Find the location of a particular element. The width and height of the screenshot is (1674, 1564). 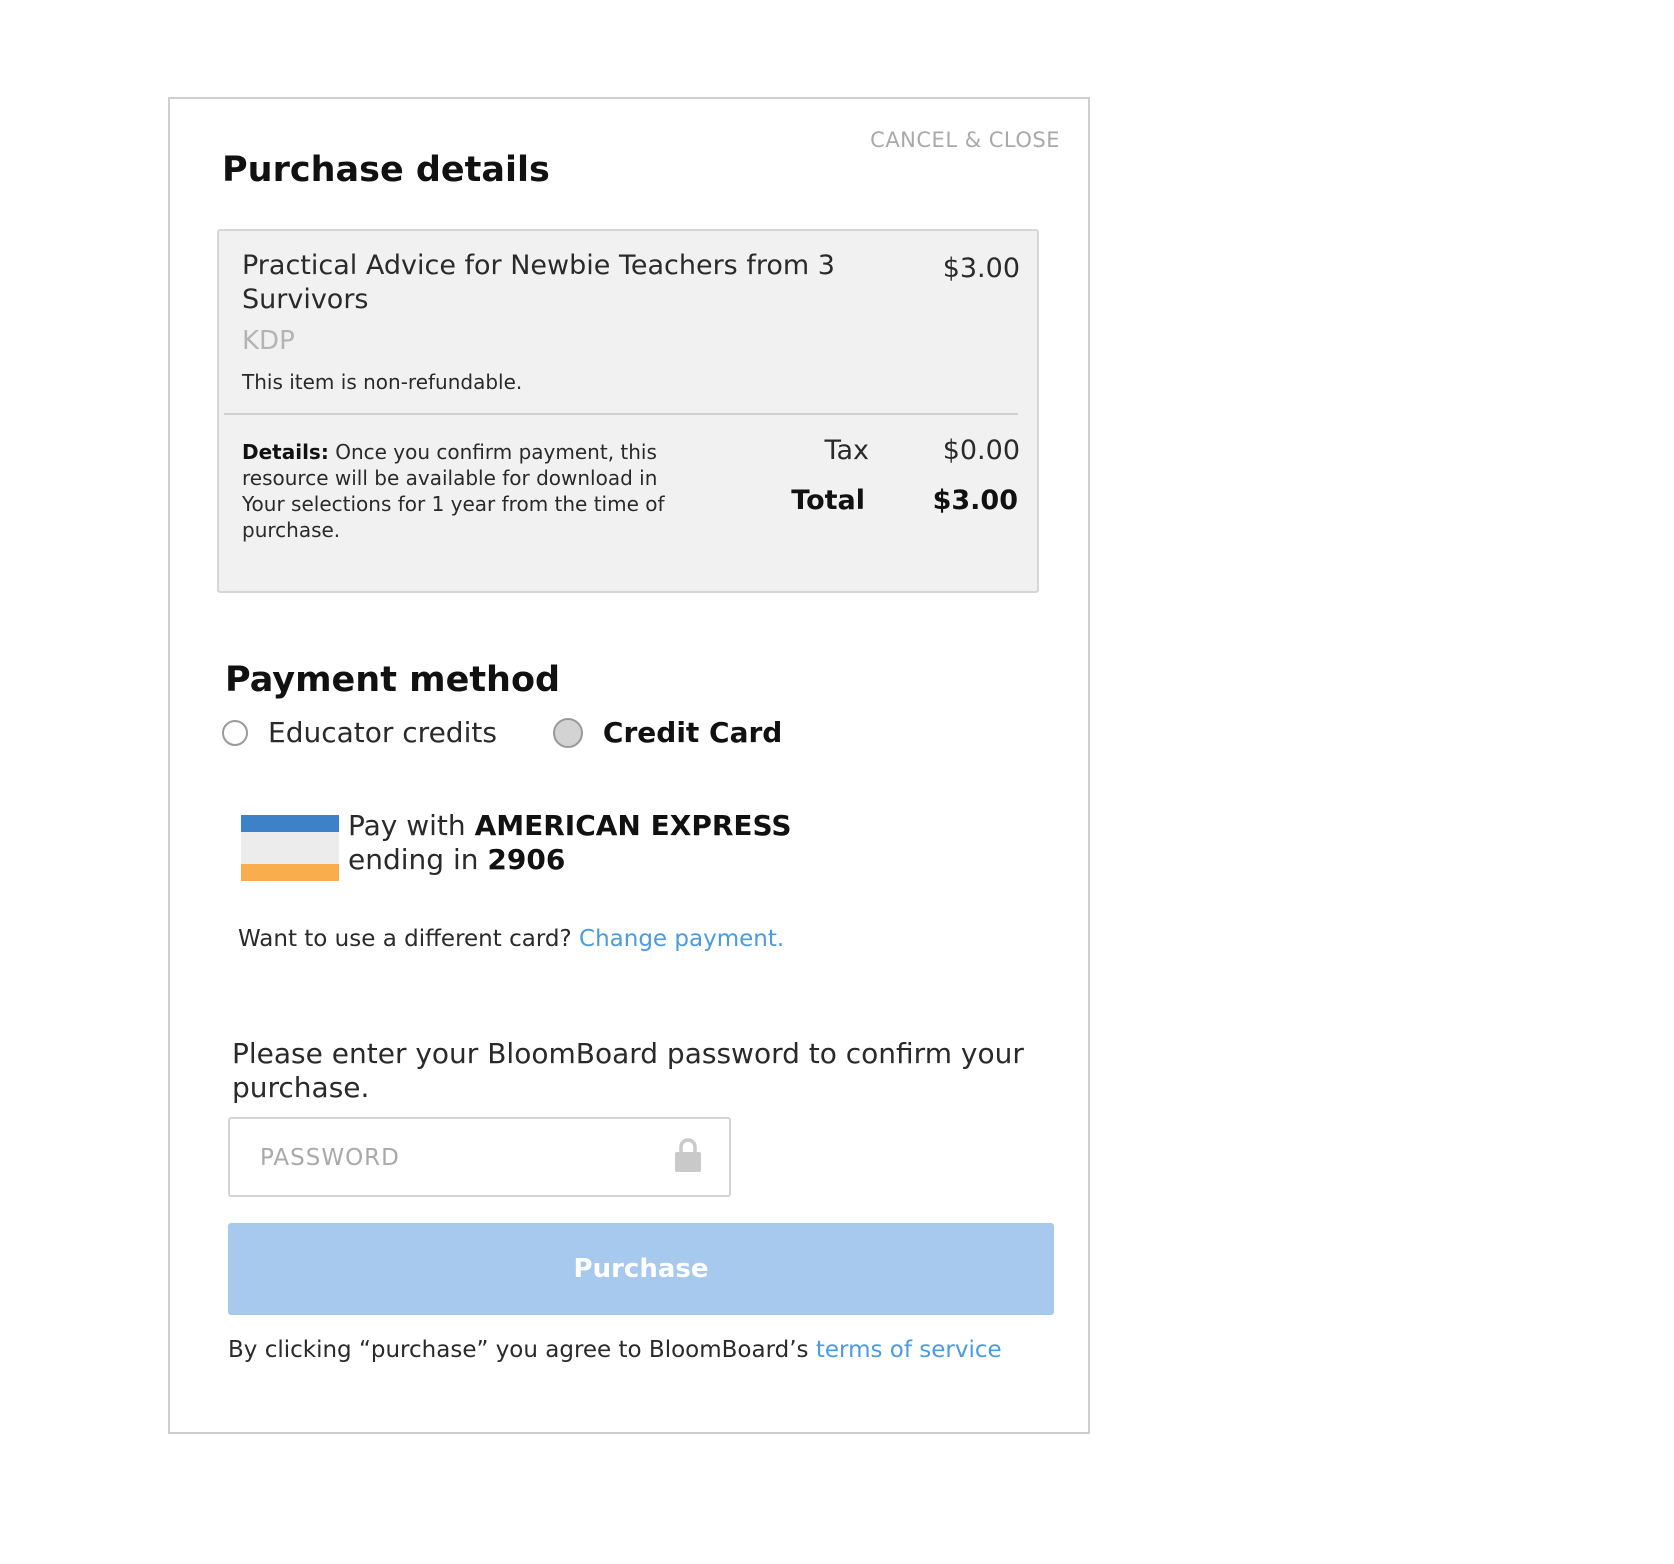

lock-icon is located at coordinates (688, 1155).